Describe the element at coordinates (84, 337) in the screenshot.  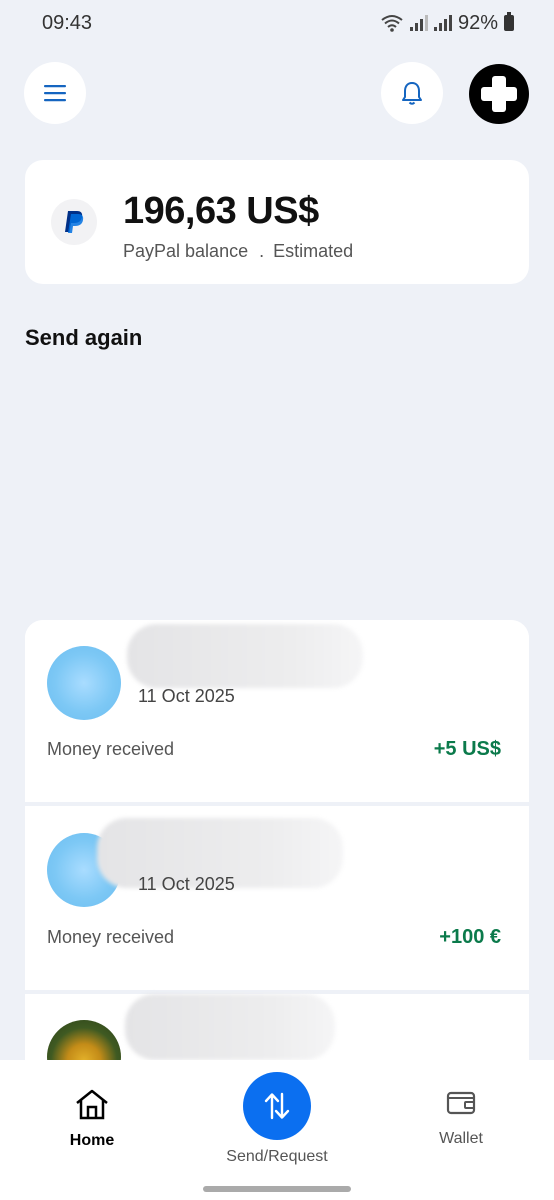
I see `send-again-title: Send again` at that location.